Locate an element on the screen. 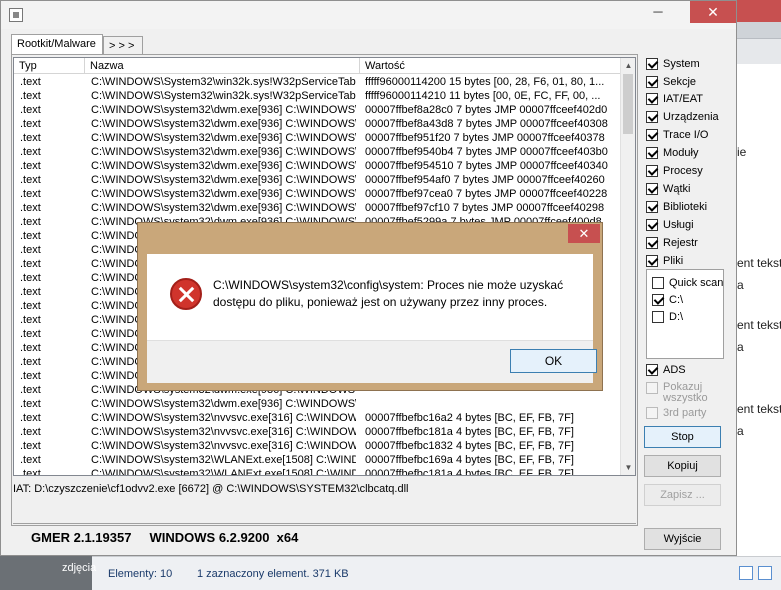 The image size is (781, 590). column-header-wartosc: Wartość is located at coordinates (491, 66).